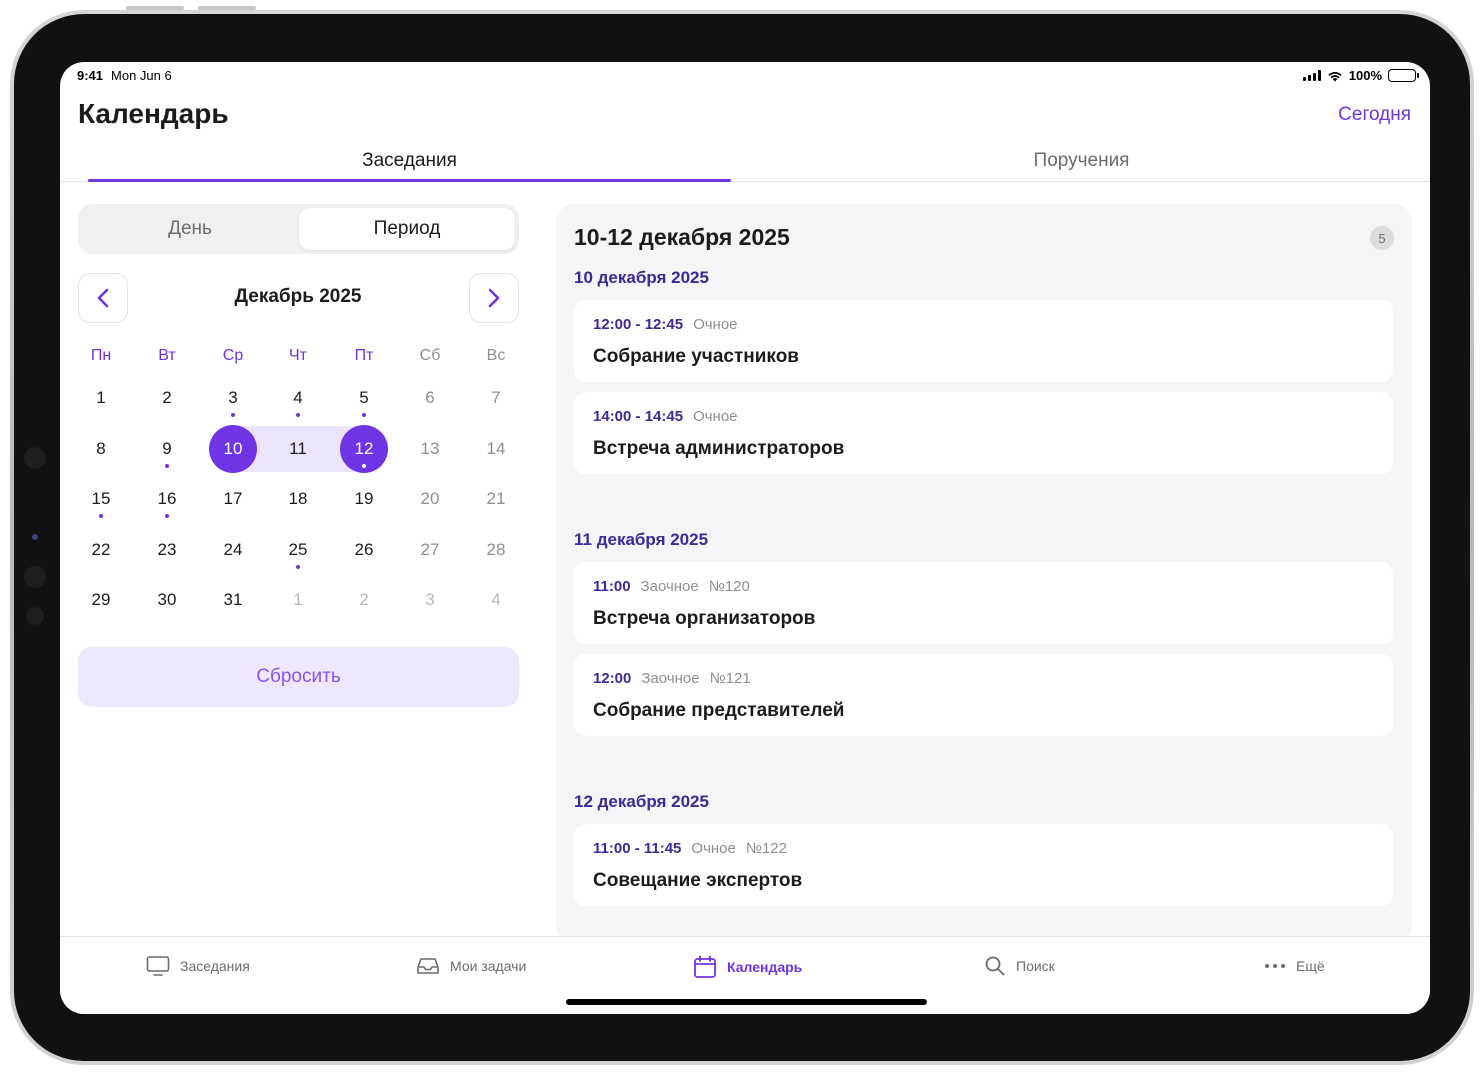 The image size is (1484, 1075). Describe the element at coordinates (696, 356) in the screenshot. I see `meeting-title: Собрание участников` at that location.